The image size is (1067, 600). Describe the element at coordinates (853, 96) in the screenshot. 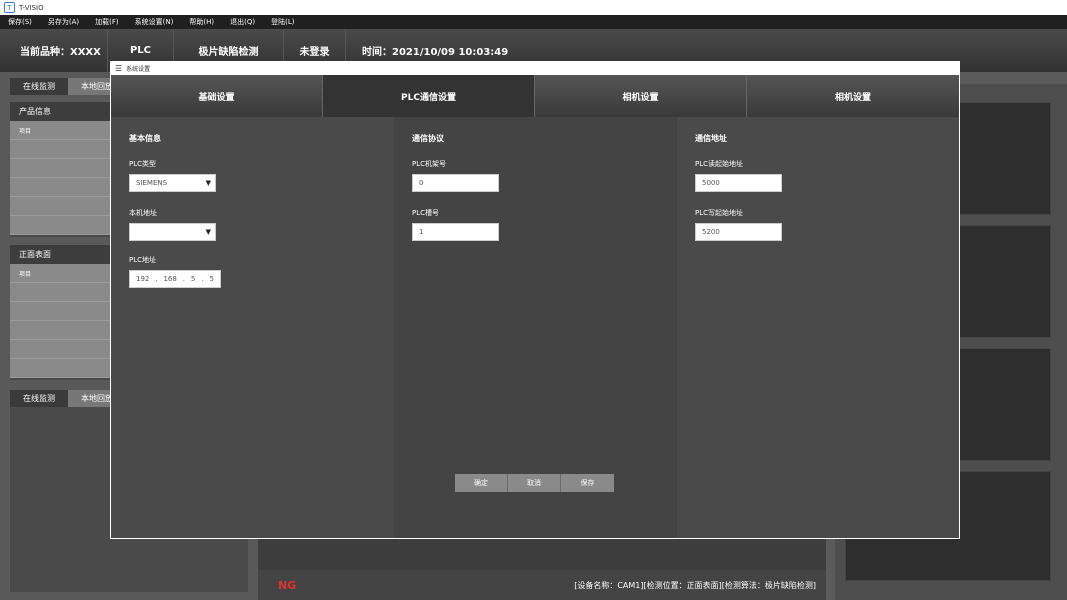

I see `tab-camera-settings-2: 相机设置` at that location.